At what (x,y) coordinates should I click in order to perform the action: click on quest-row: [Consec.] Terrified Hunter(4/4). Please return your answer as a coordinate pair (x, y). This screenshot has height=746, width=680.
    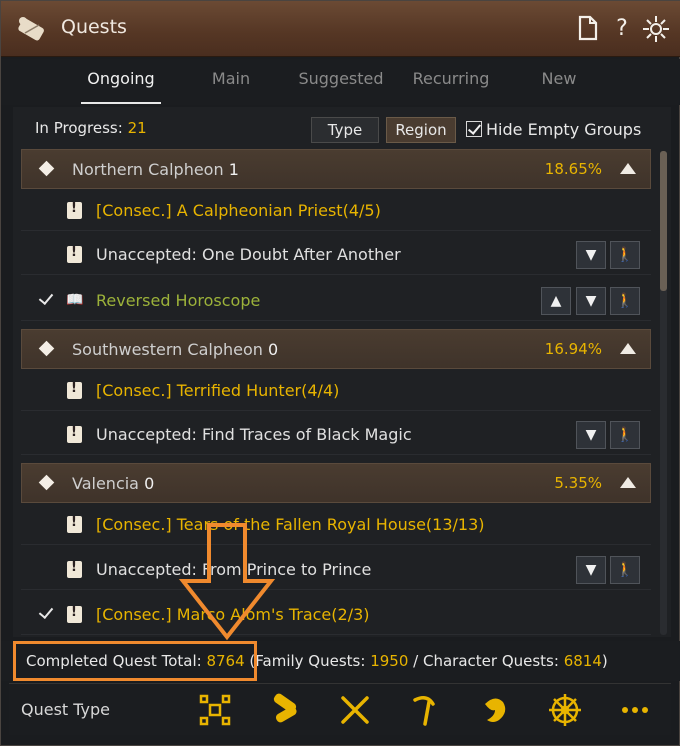
    Looking at the image, I should click on (336, 391).